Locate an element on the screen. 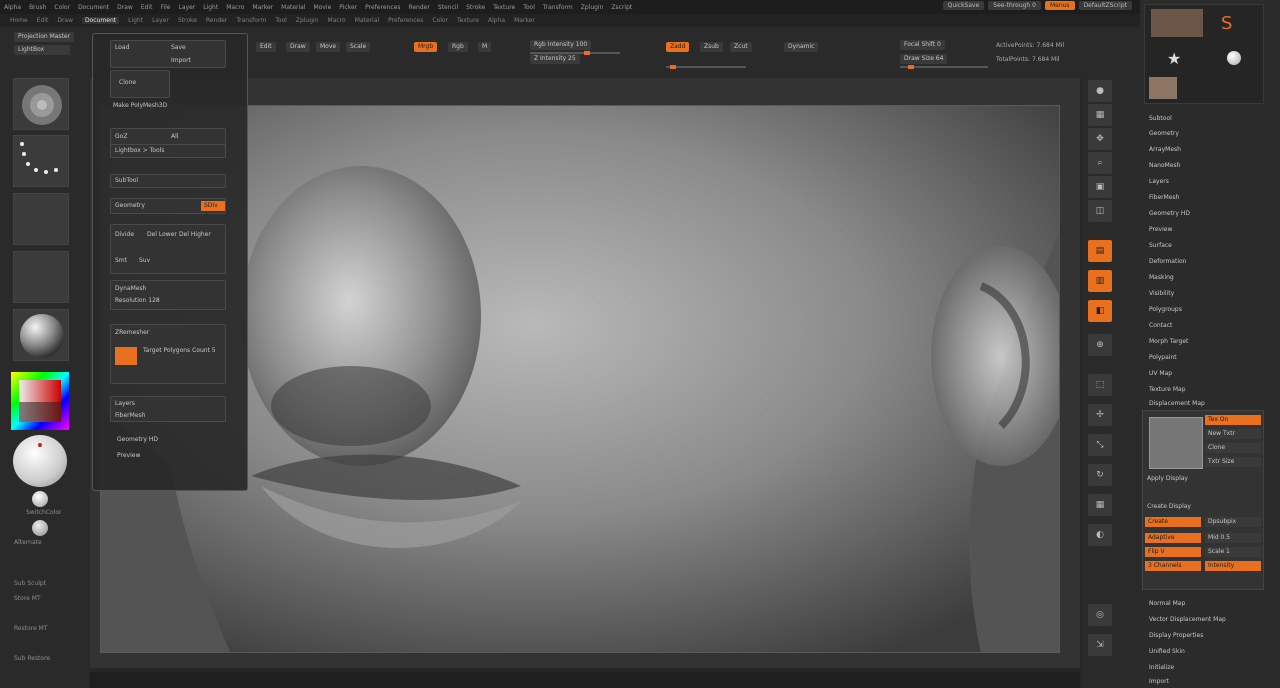 Image resolution: width=1280 pixels, height=688 pixels. frame-icon: ⬚ is located at coordinates (1100, 385).